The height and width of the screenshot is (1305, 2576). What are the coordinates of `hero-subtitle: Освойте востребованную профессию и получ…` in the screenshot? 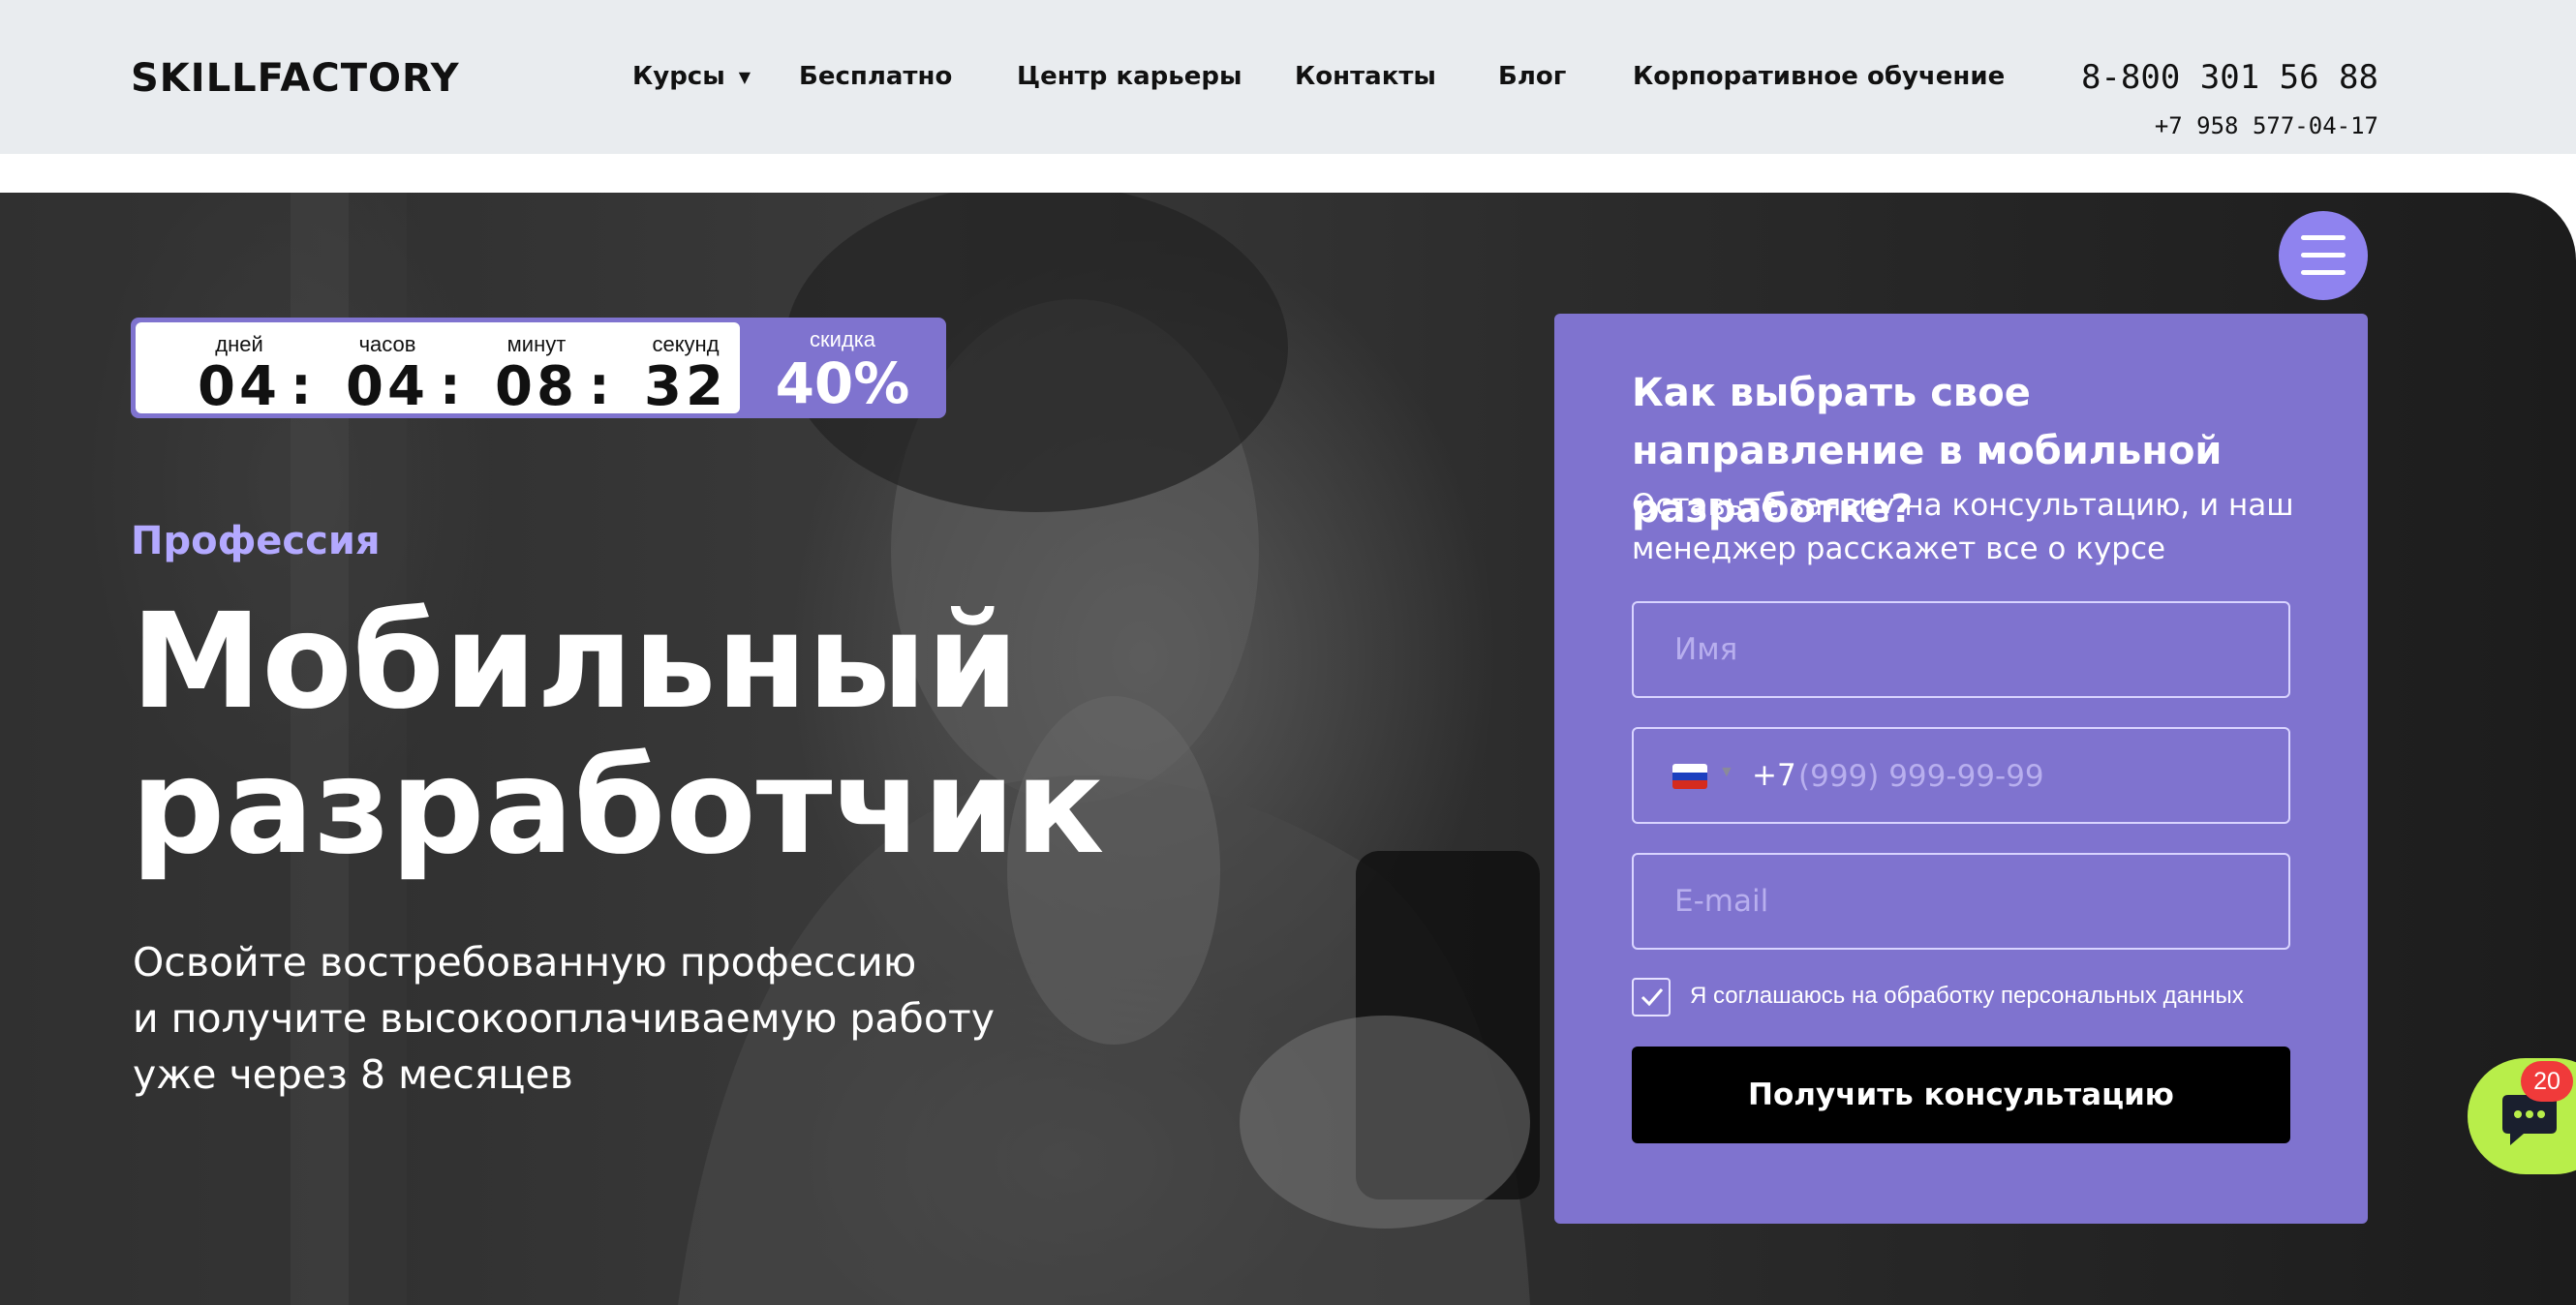 It's located at (564, 1018).